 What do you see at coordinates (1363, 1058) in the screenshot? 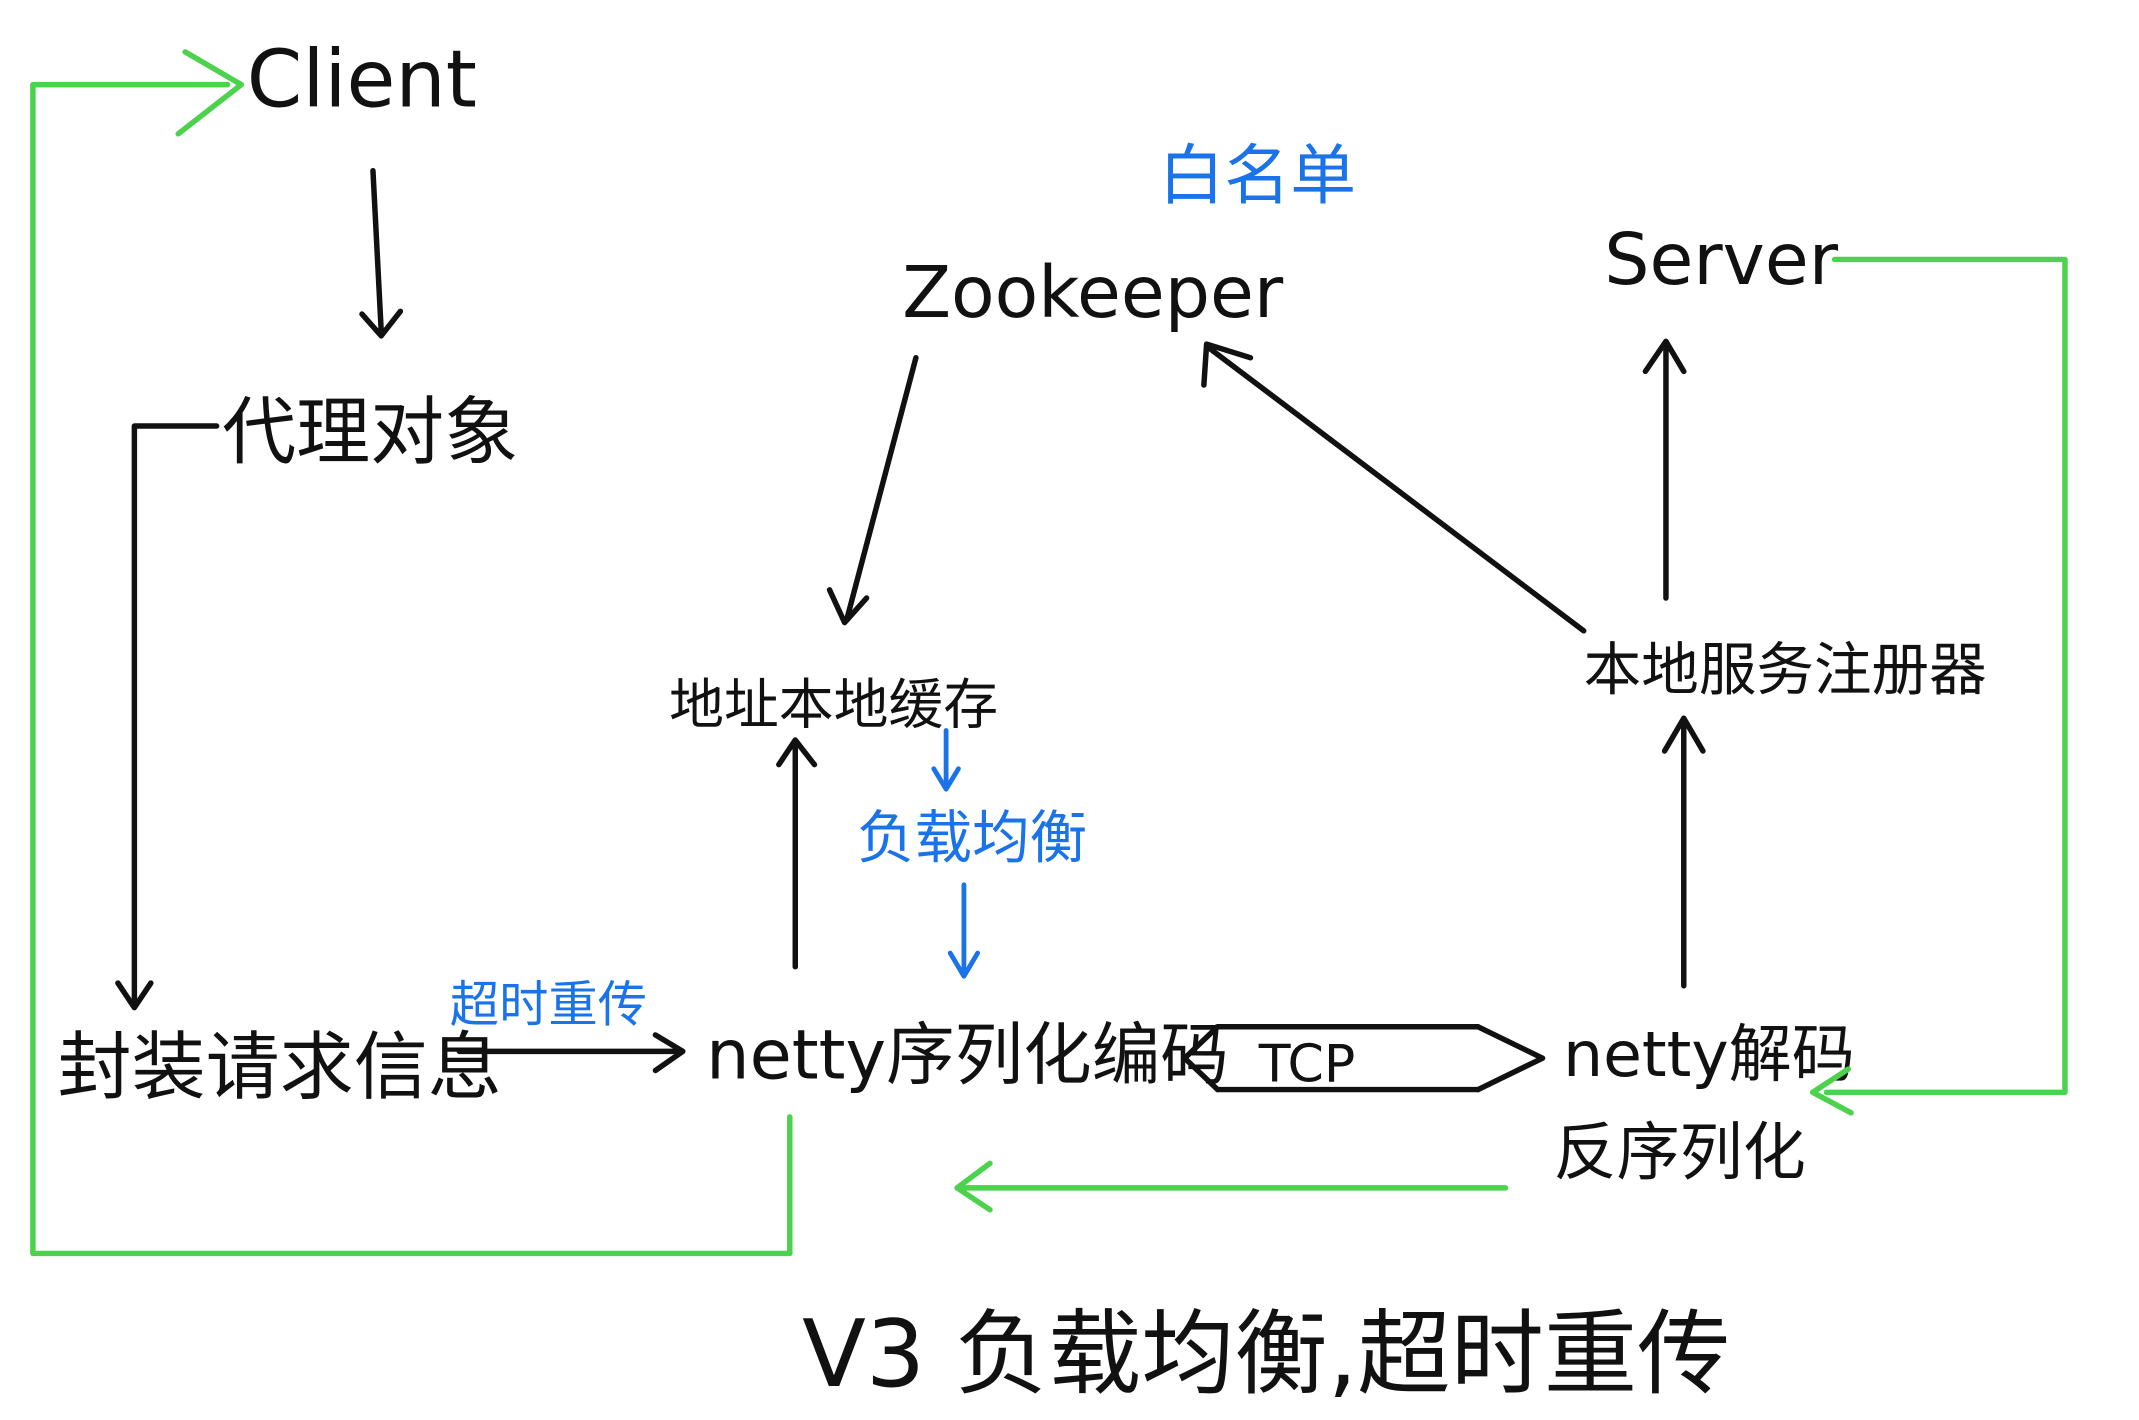
I see `tcp-channel` at bounding box center [1363, 1058].